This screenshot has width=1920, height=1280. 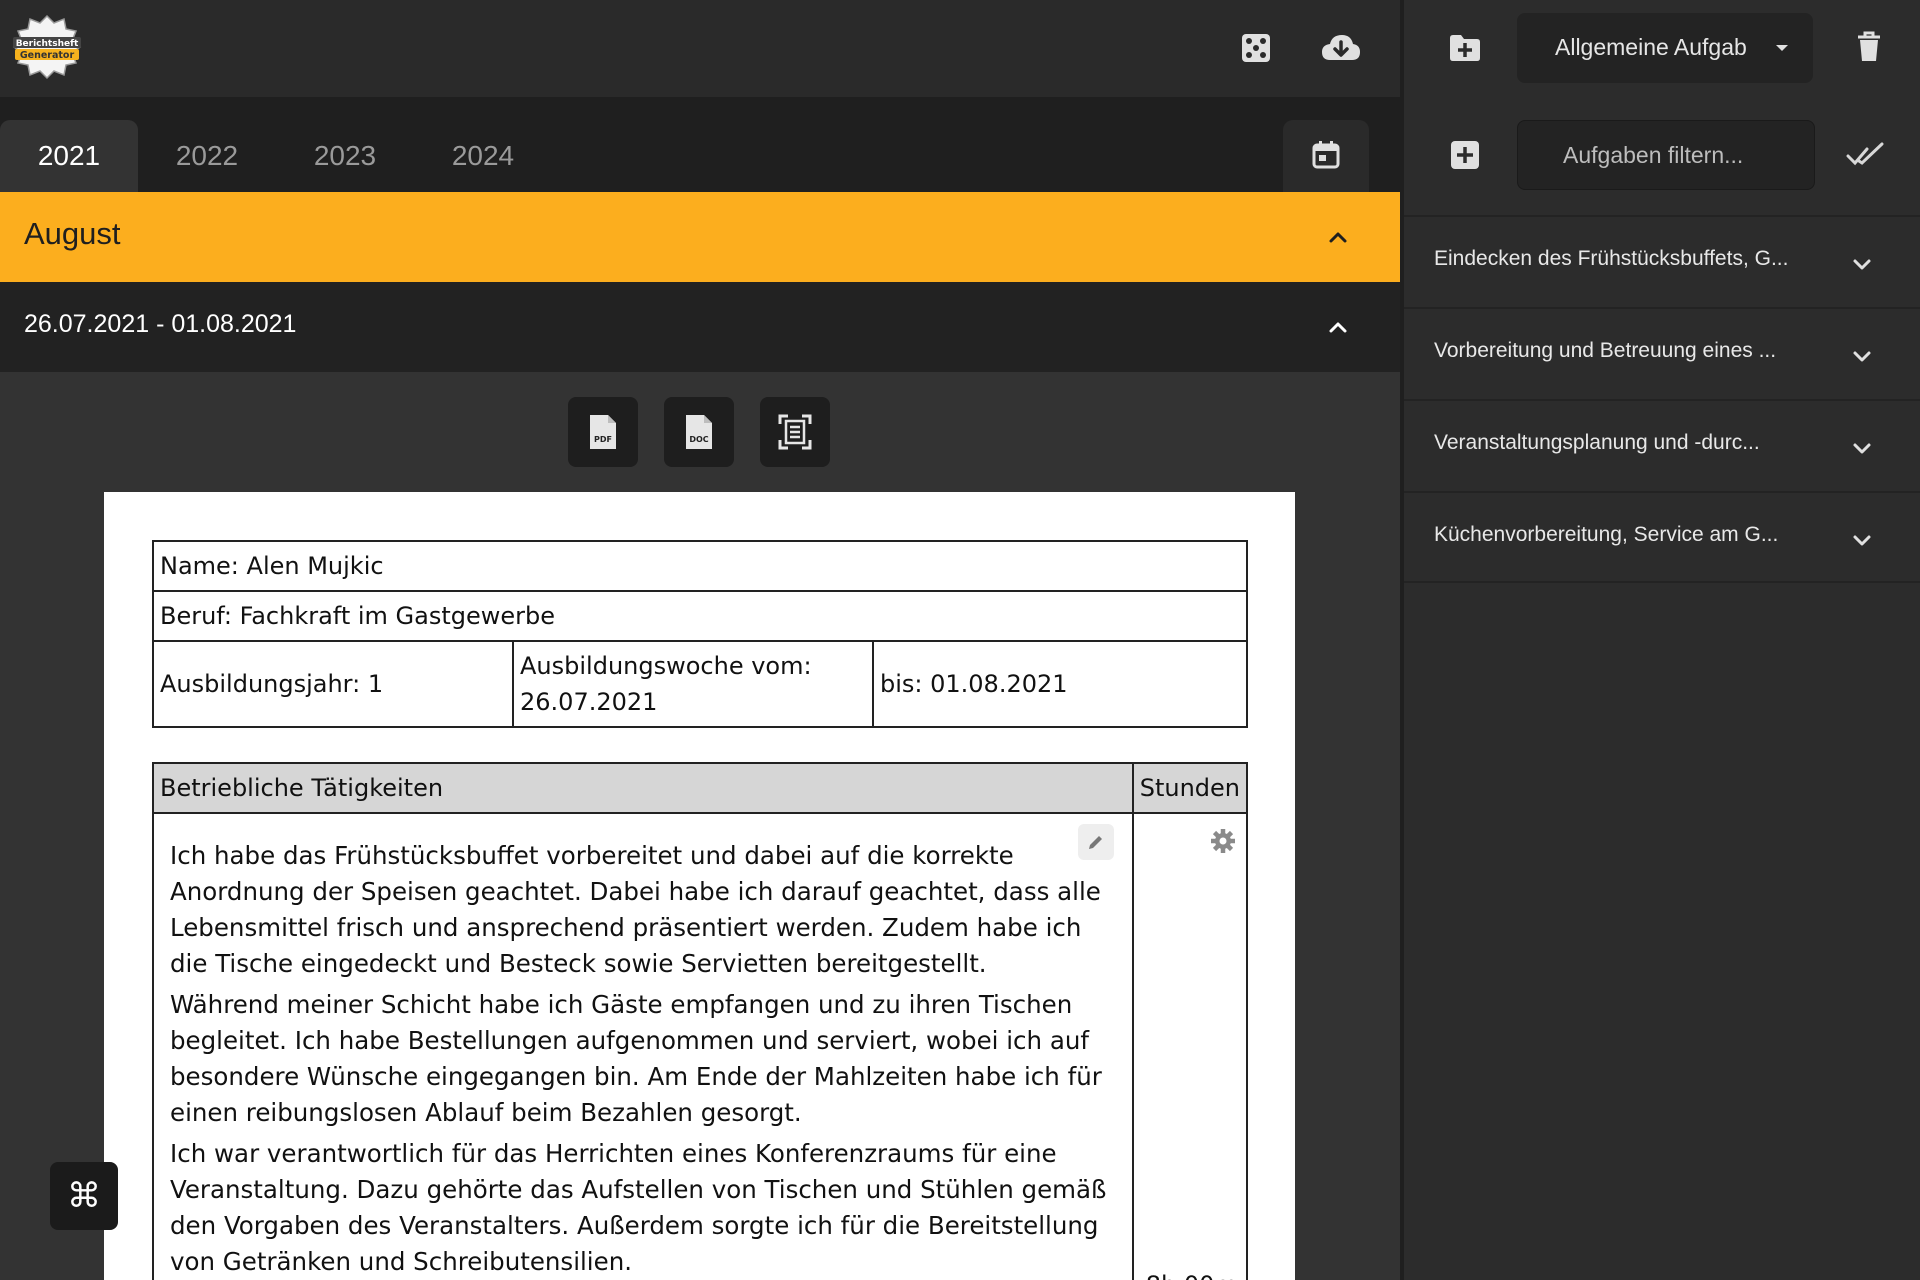 What do you see at coordinates (333, 684) in the screenshot?
I see `ausbildungsjahr-cell: Ausbildungsjahr: 1` at bounding box center [333, 684].